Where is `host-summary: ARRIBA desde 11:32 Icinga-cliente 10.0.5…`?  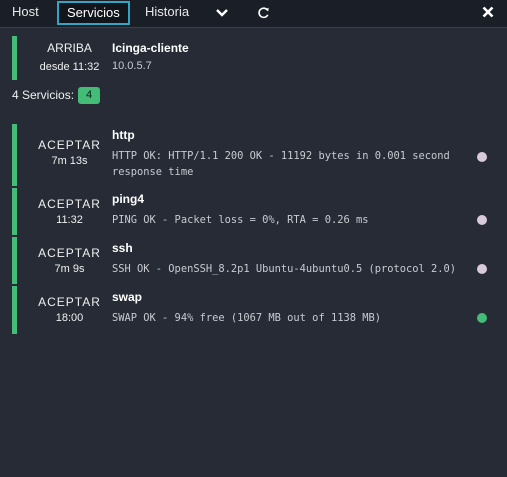
host-summary: ARRIBA desde 11:32 Icinga-cliente 10.0.5… is located at coordinates (252, 58).